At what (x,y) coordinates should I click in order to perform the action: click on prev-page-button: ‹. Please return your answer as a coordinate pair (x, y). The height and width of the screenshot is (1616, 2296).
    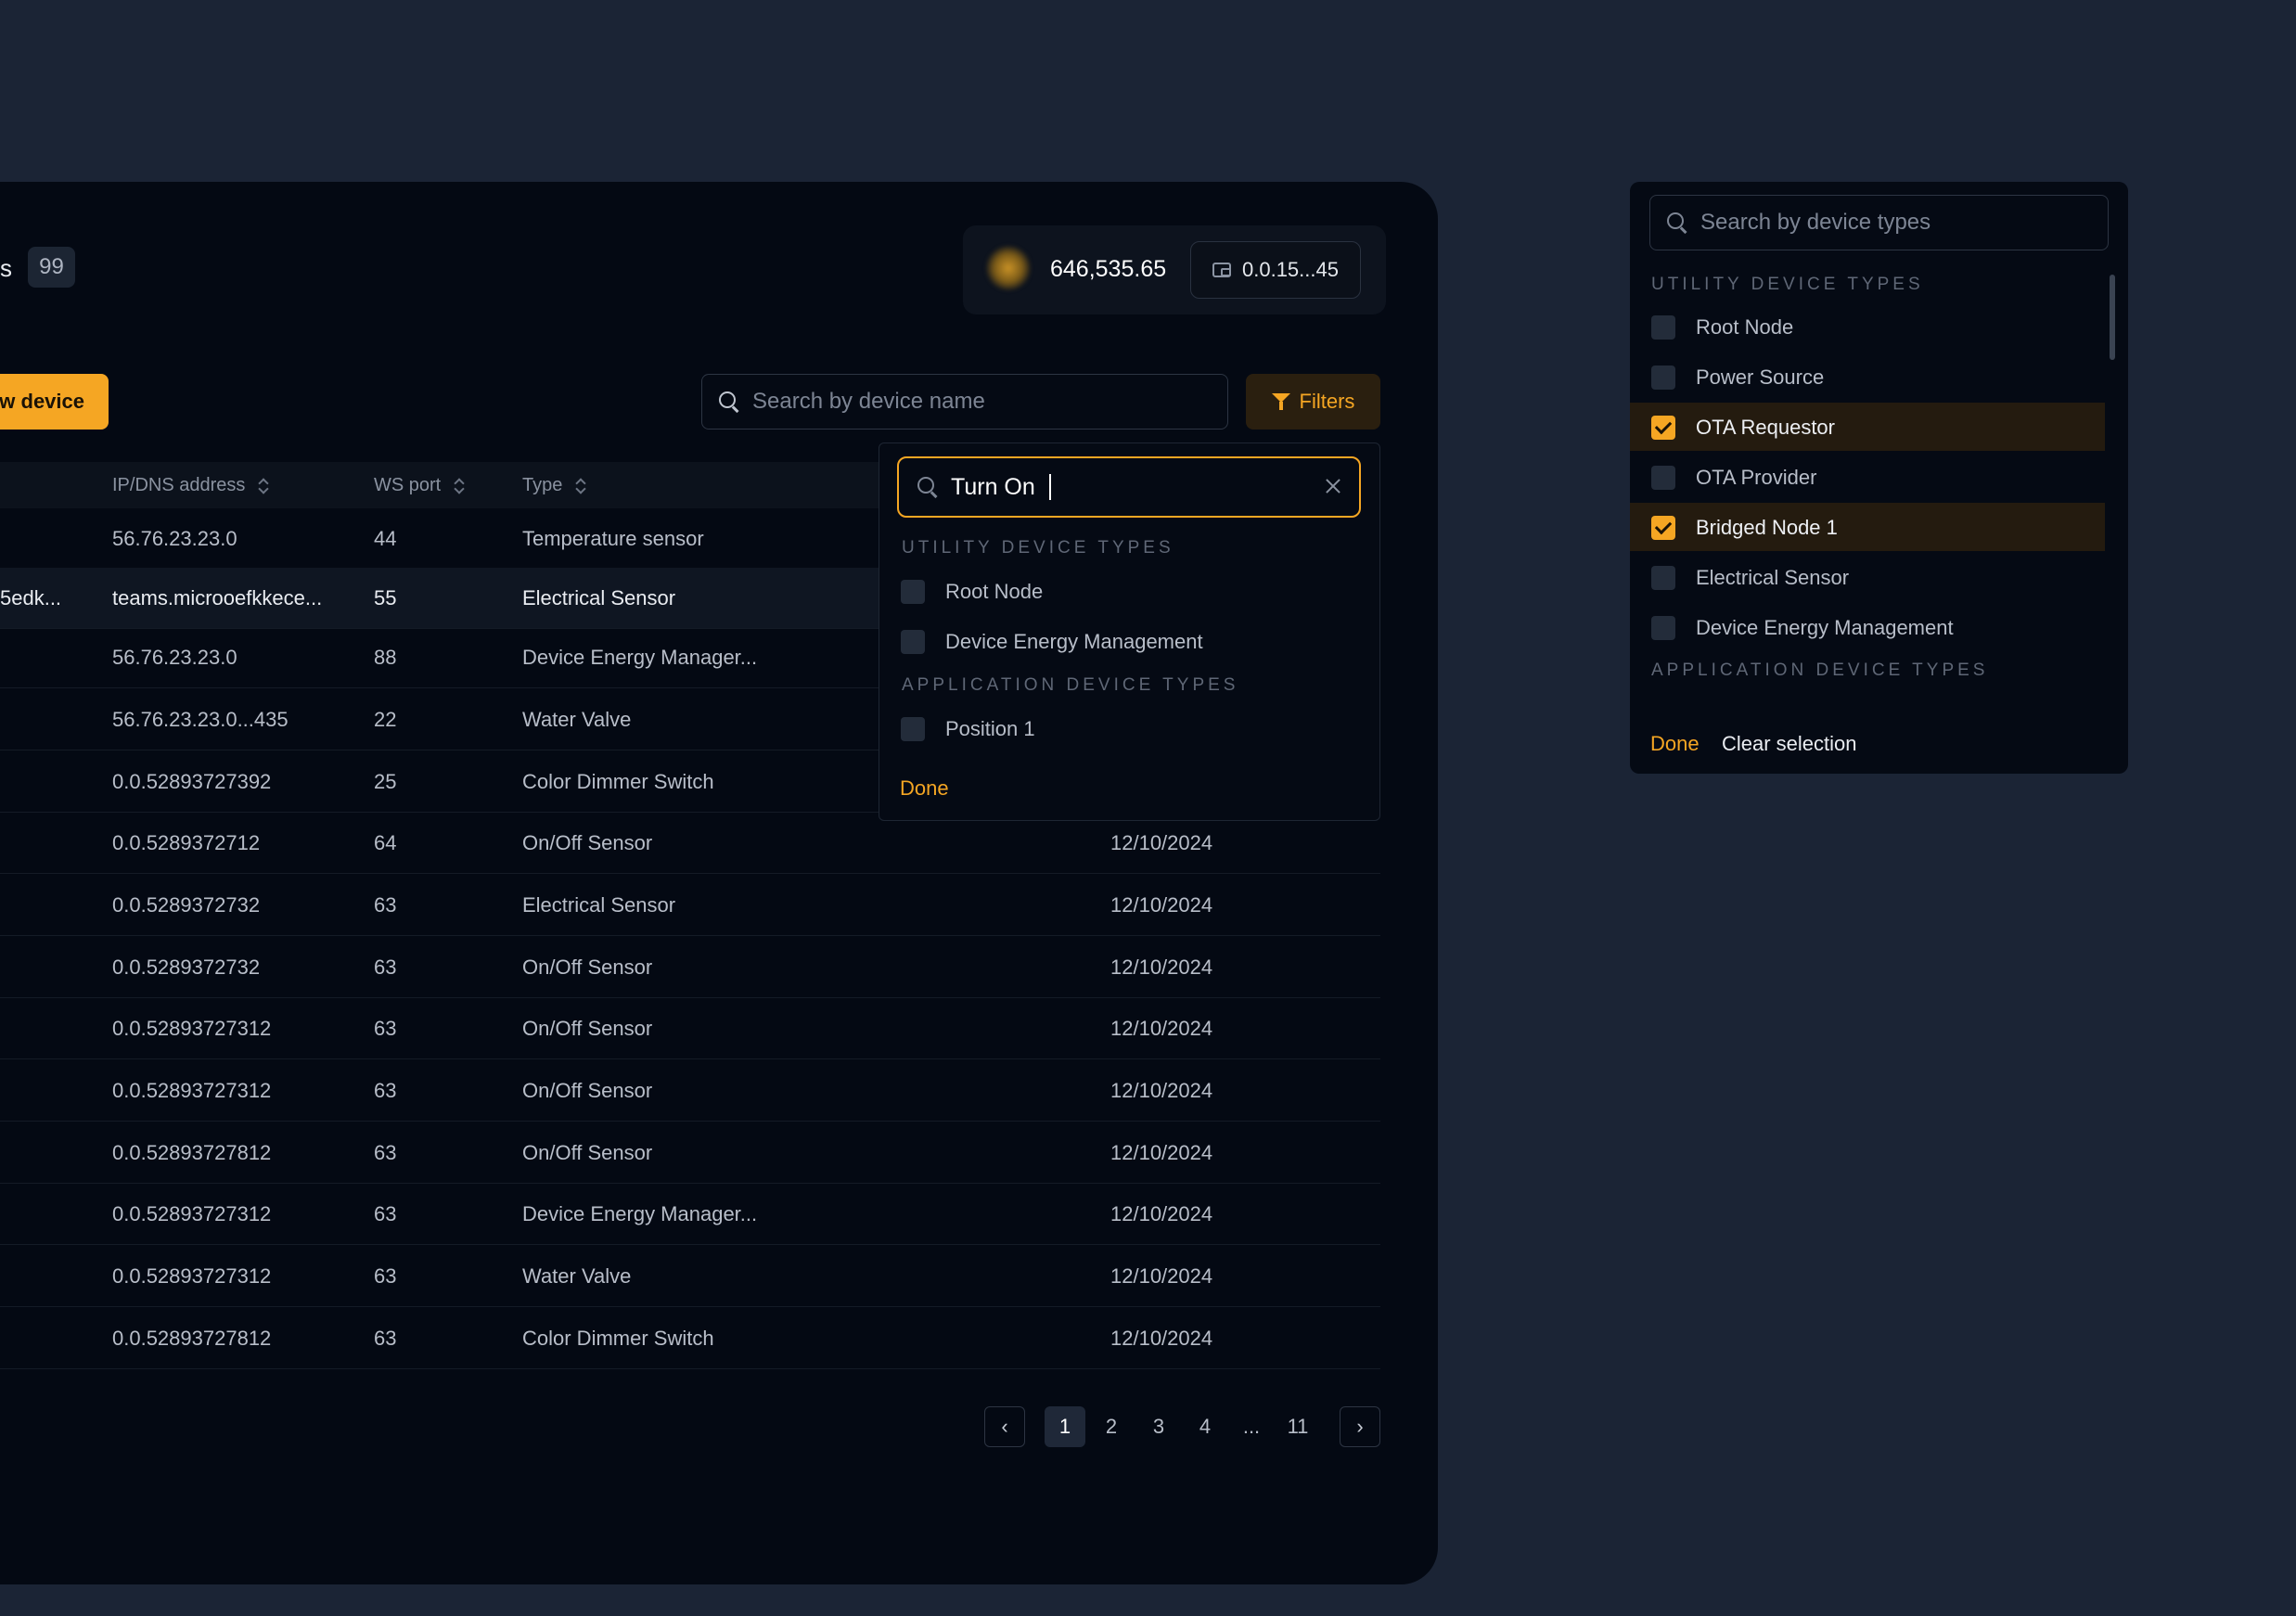
    Looking at the image, I should click on (1004, 1426).